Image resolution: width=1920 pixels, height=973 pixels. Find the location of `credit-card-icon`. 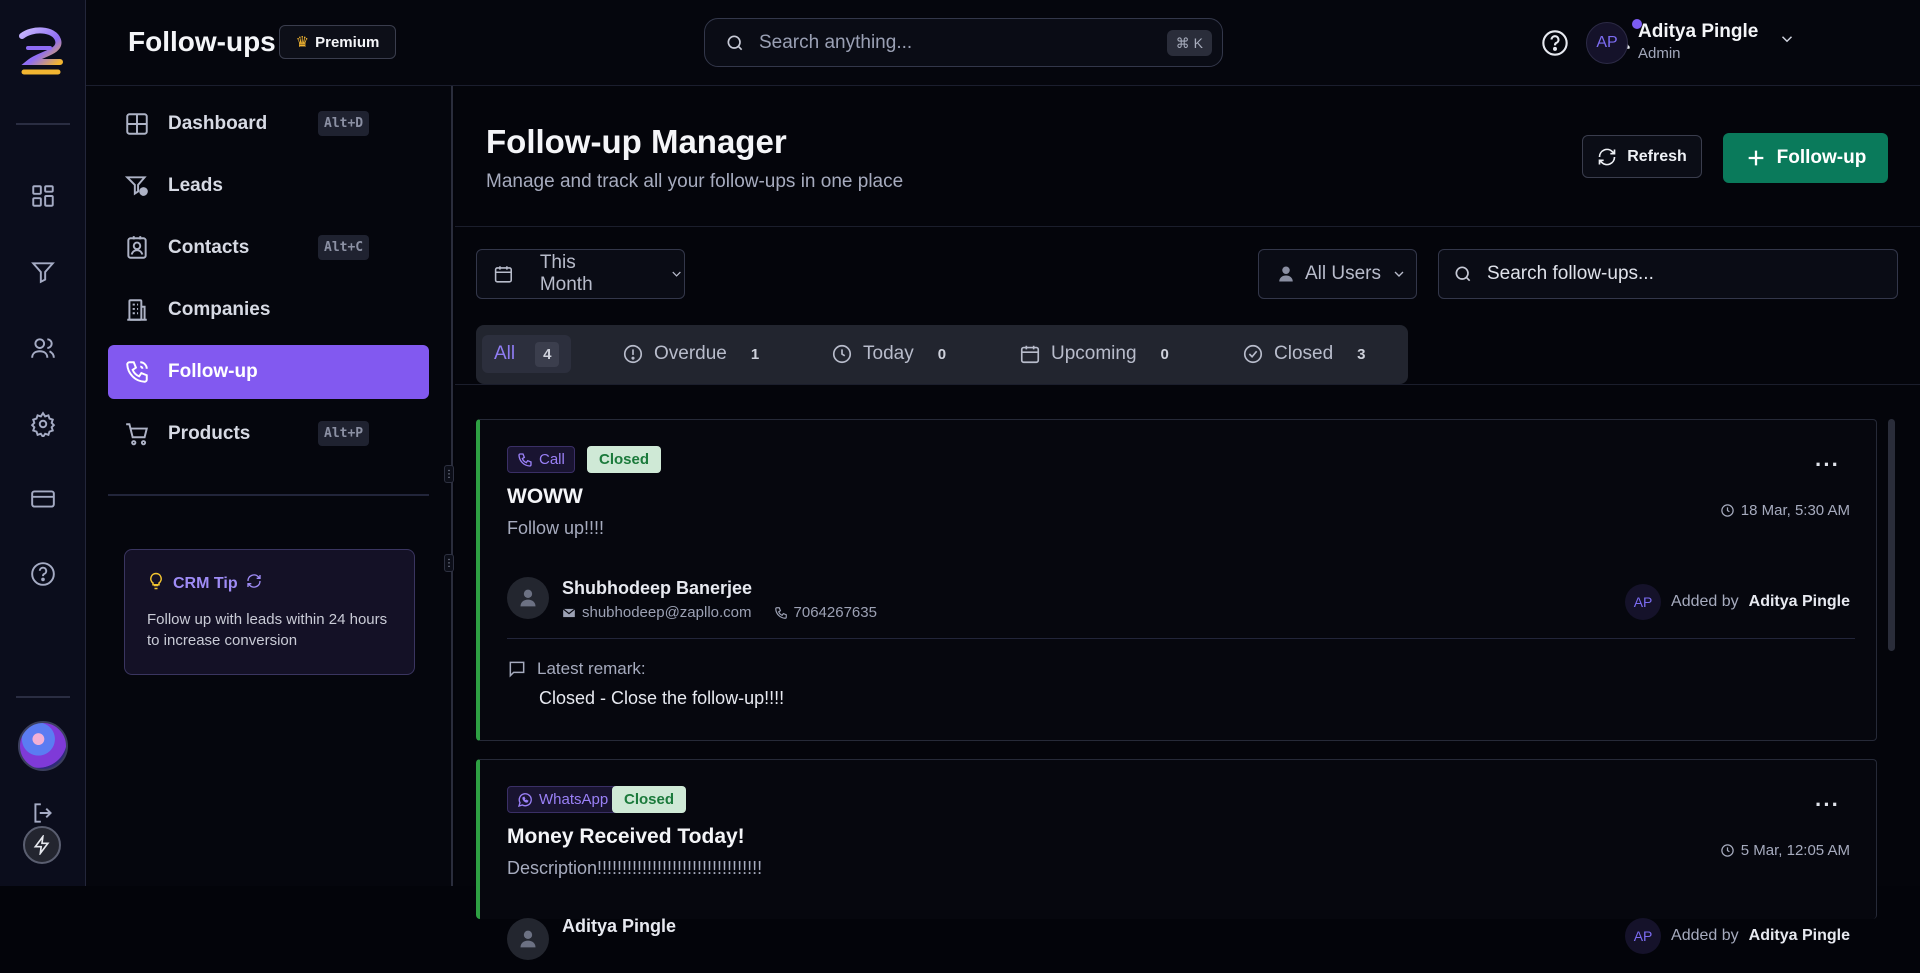

credit-card-icon is located at coordinates (43, 499).